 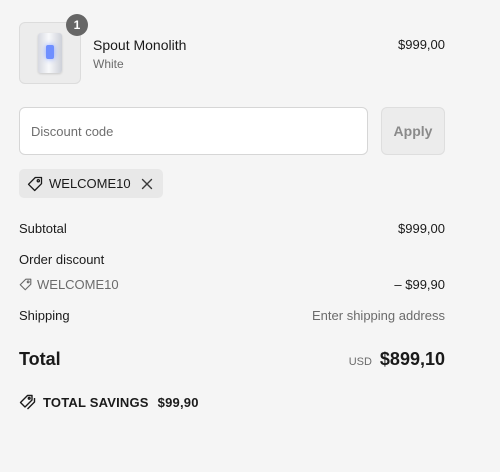 What do you see at coordinates (62, 259) in the screenshot?
I see `order-discount-label: Order discount` at bounding box center [62, 259].